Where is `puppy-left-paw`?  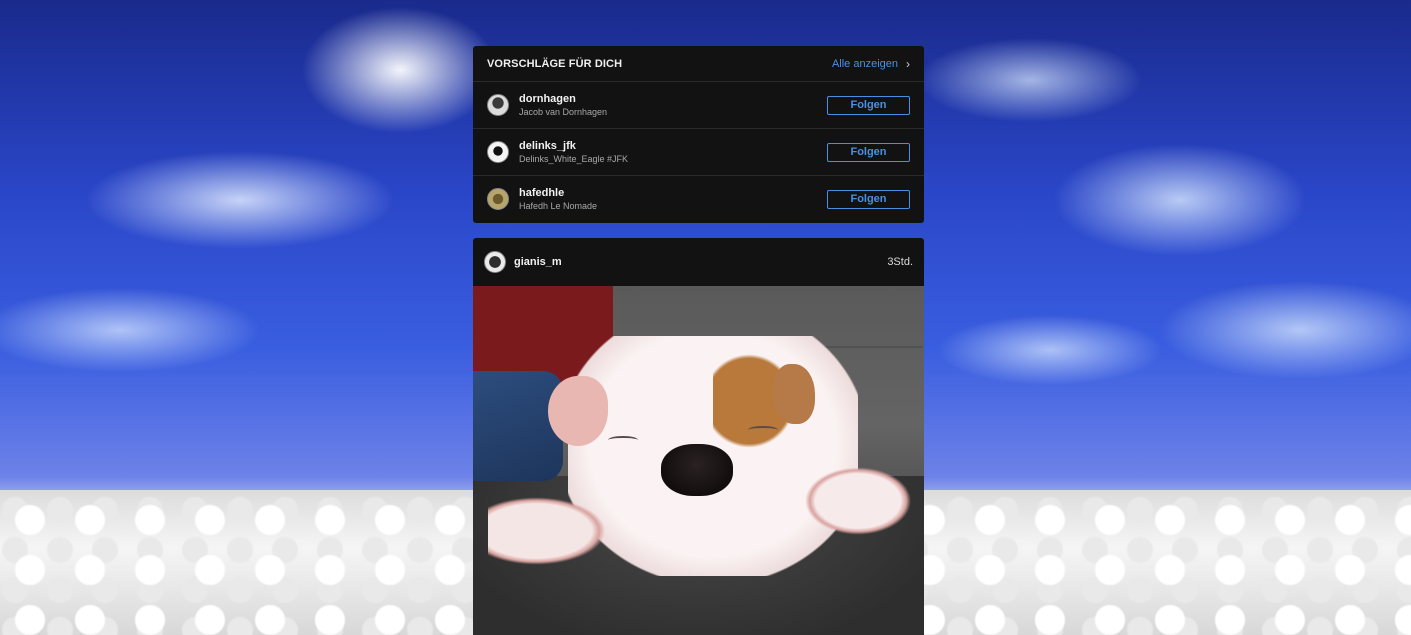
puppy-left-paw is located at coordinates (548, 531).